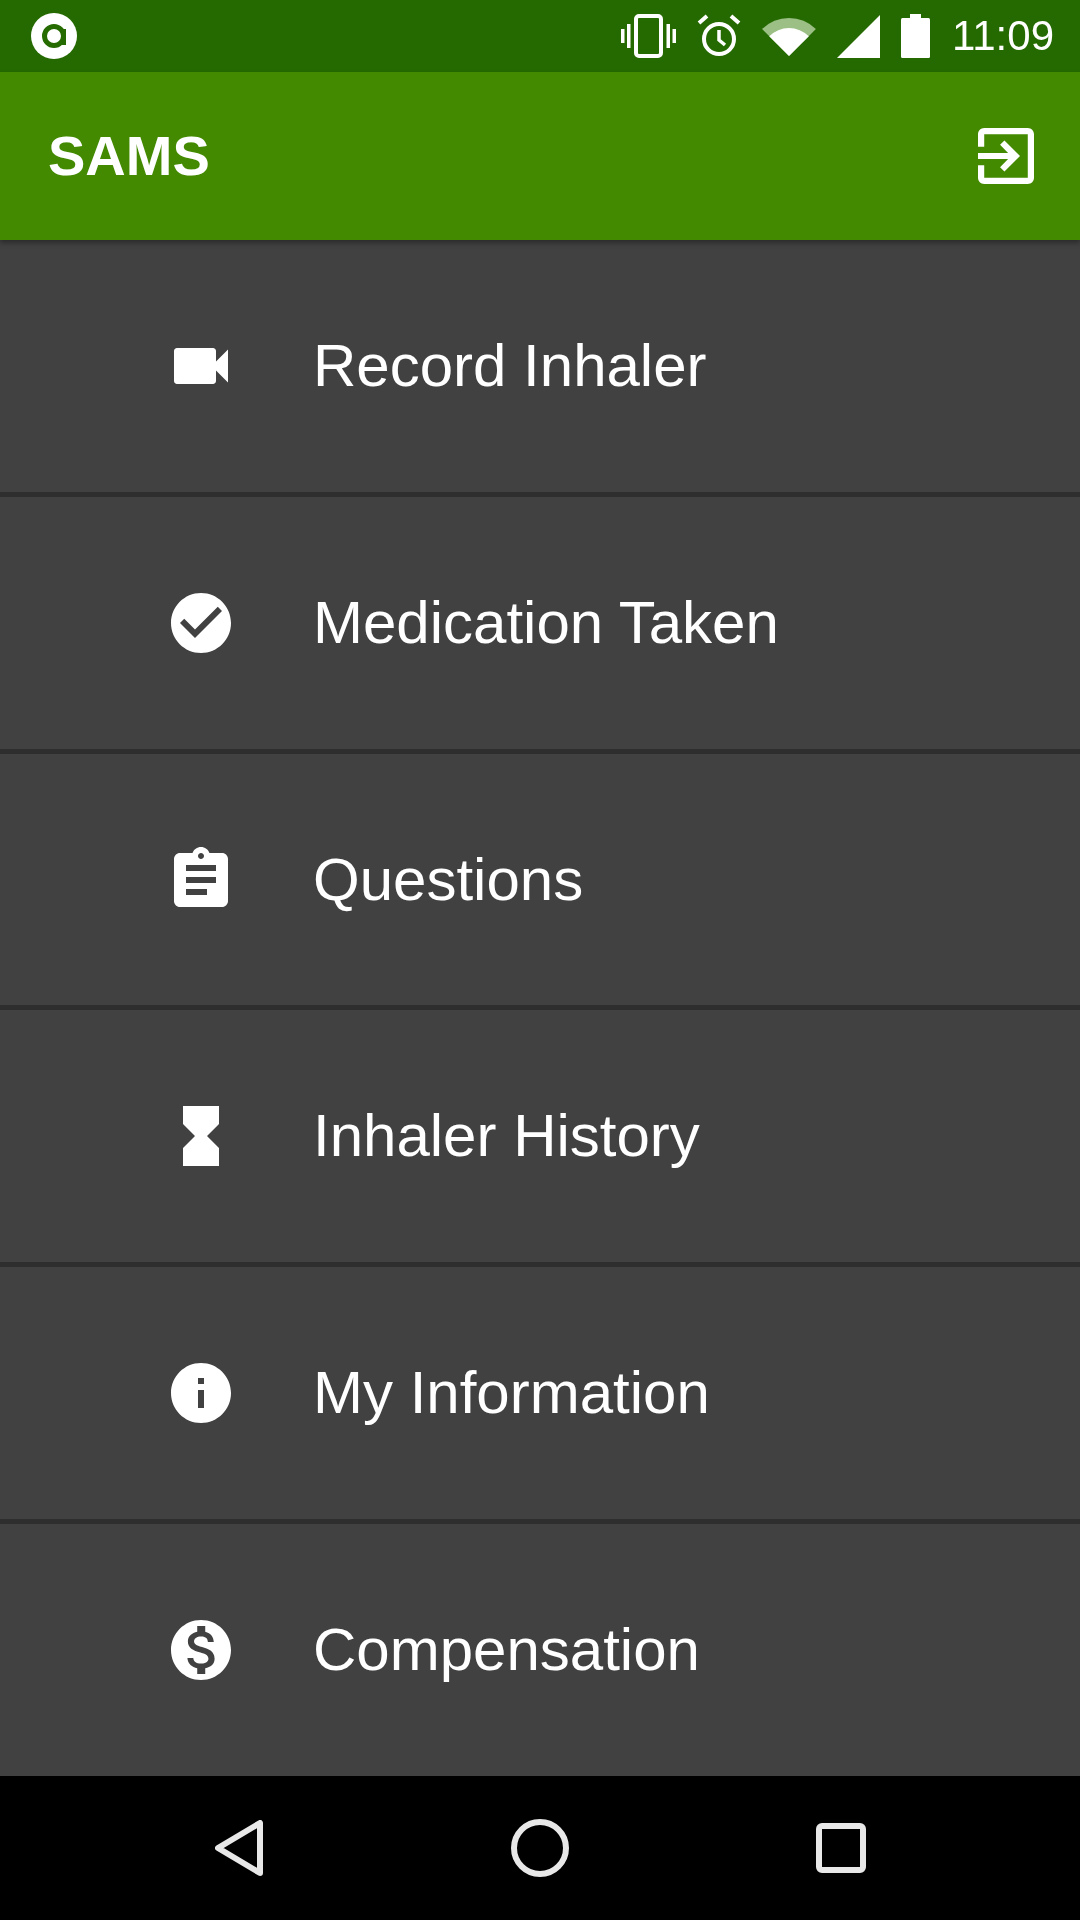  Describe the element at coordinates (129, 156) in the screenshot. I see `app-title: SAMS` at that location.